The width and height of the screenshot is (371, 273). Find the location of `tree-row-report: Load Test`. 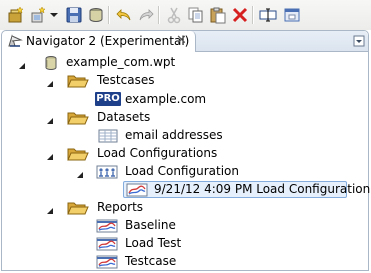

tree-row-report: Load Test is located at coordinates (185, 244).